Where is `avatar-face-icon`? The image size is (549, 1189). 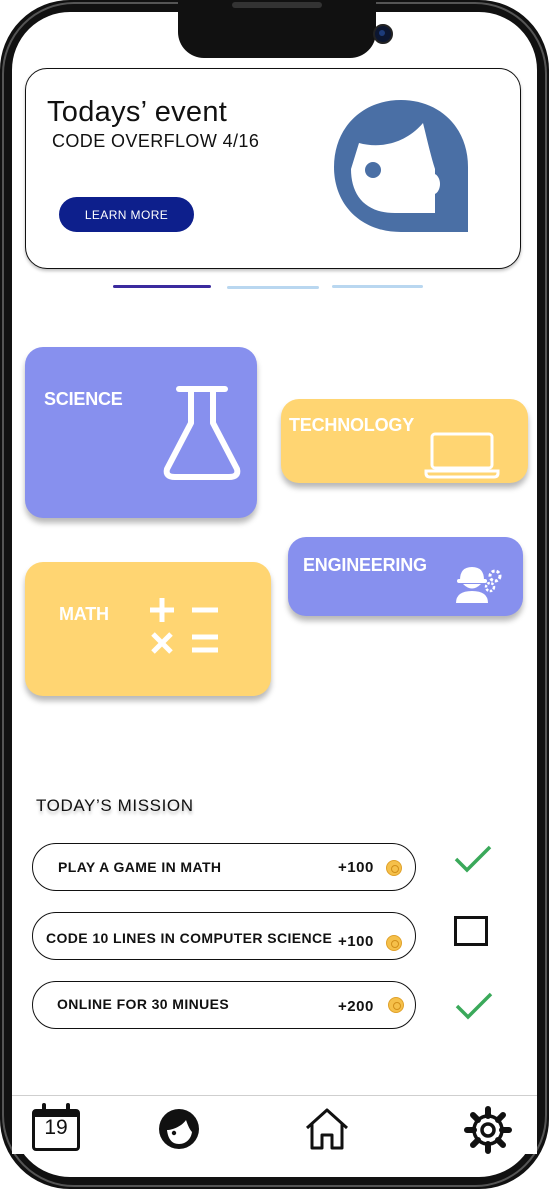 avatar-face-icon is located at coordinates (401, 166).